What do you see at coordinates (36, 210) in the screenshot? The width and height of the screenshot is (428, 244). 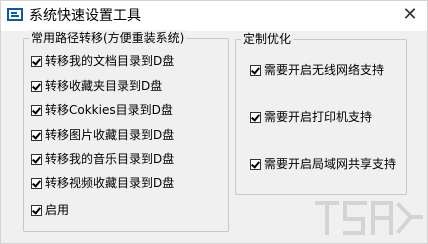 I see `checkbox-enable` at bounding box center [36, 210].